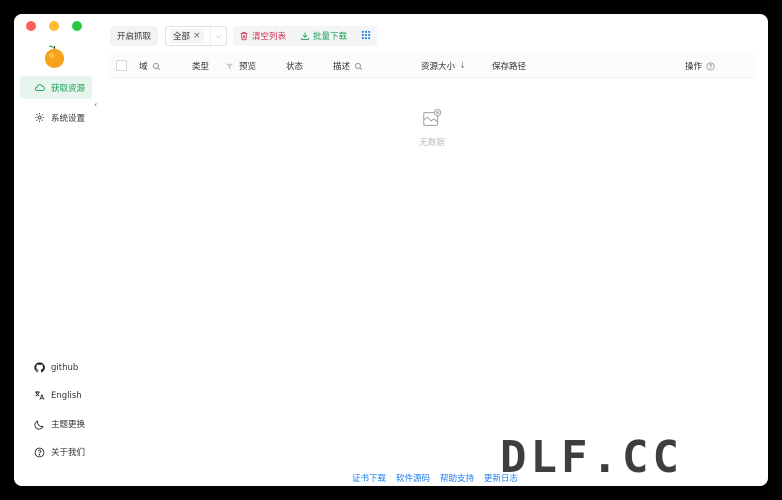  Describe the element at coordinates (413, 478) in the screenshot. I see `source-code-link: 软件源码` at that location.